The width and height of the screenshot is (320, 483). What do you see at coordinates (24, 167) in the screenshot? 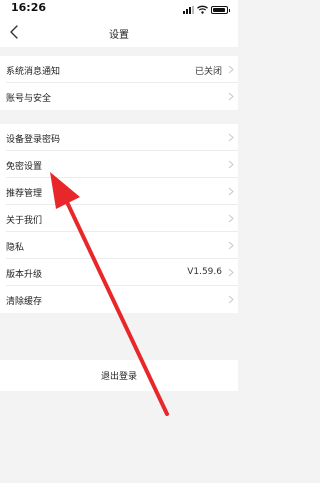
I see `settings-item-label: 免密设置` at bounding box center [24, 167].